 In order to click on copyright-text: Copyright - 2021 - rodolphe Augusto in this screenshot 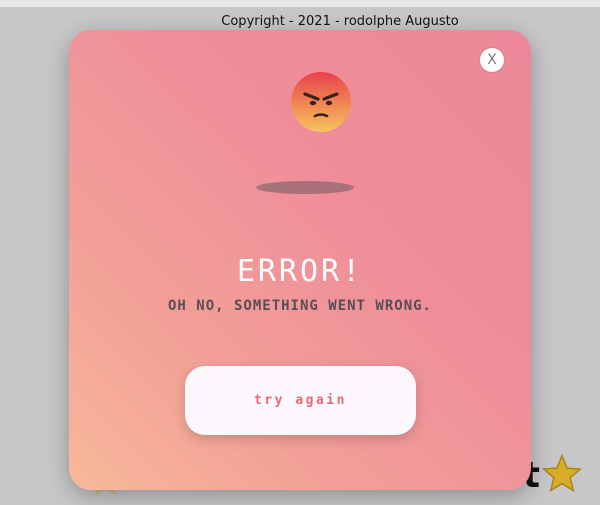, I will do `click(340, 21)`.